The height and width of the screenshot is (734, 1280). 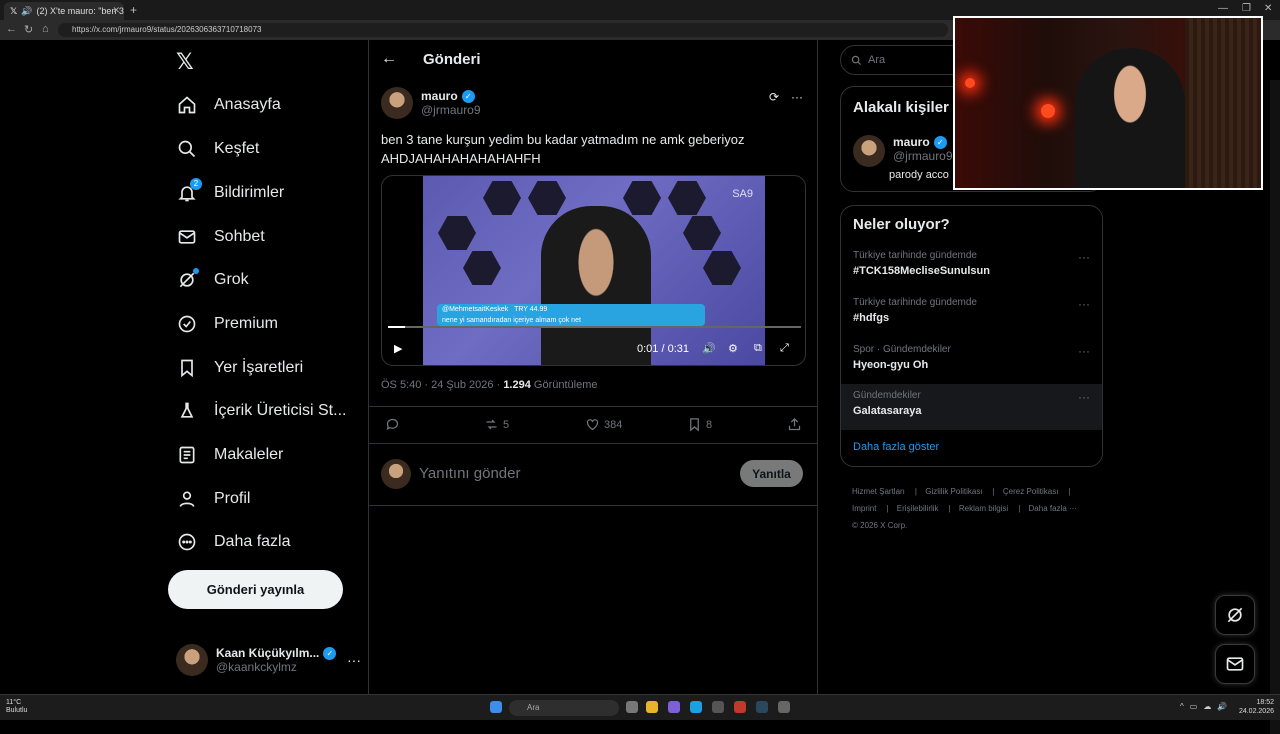 What do you see at coordinates (564, 385) in the screenshot?
I see `views-label: Görüntüleme` at bounding box center [564, 385].